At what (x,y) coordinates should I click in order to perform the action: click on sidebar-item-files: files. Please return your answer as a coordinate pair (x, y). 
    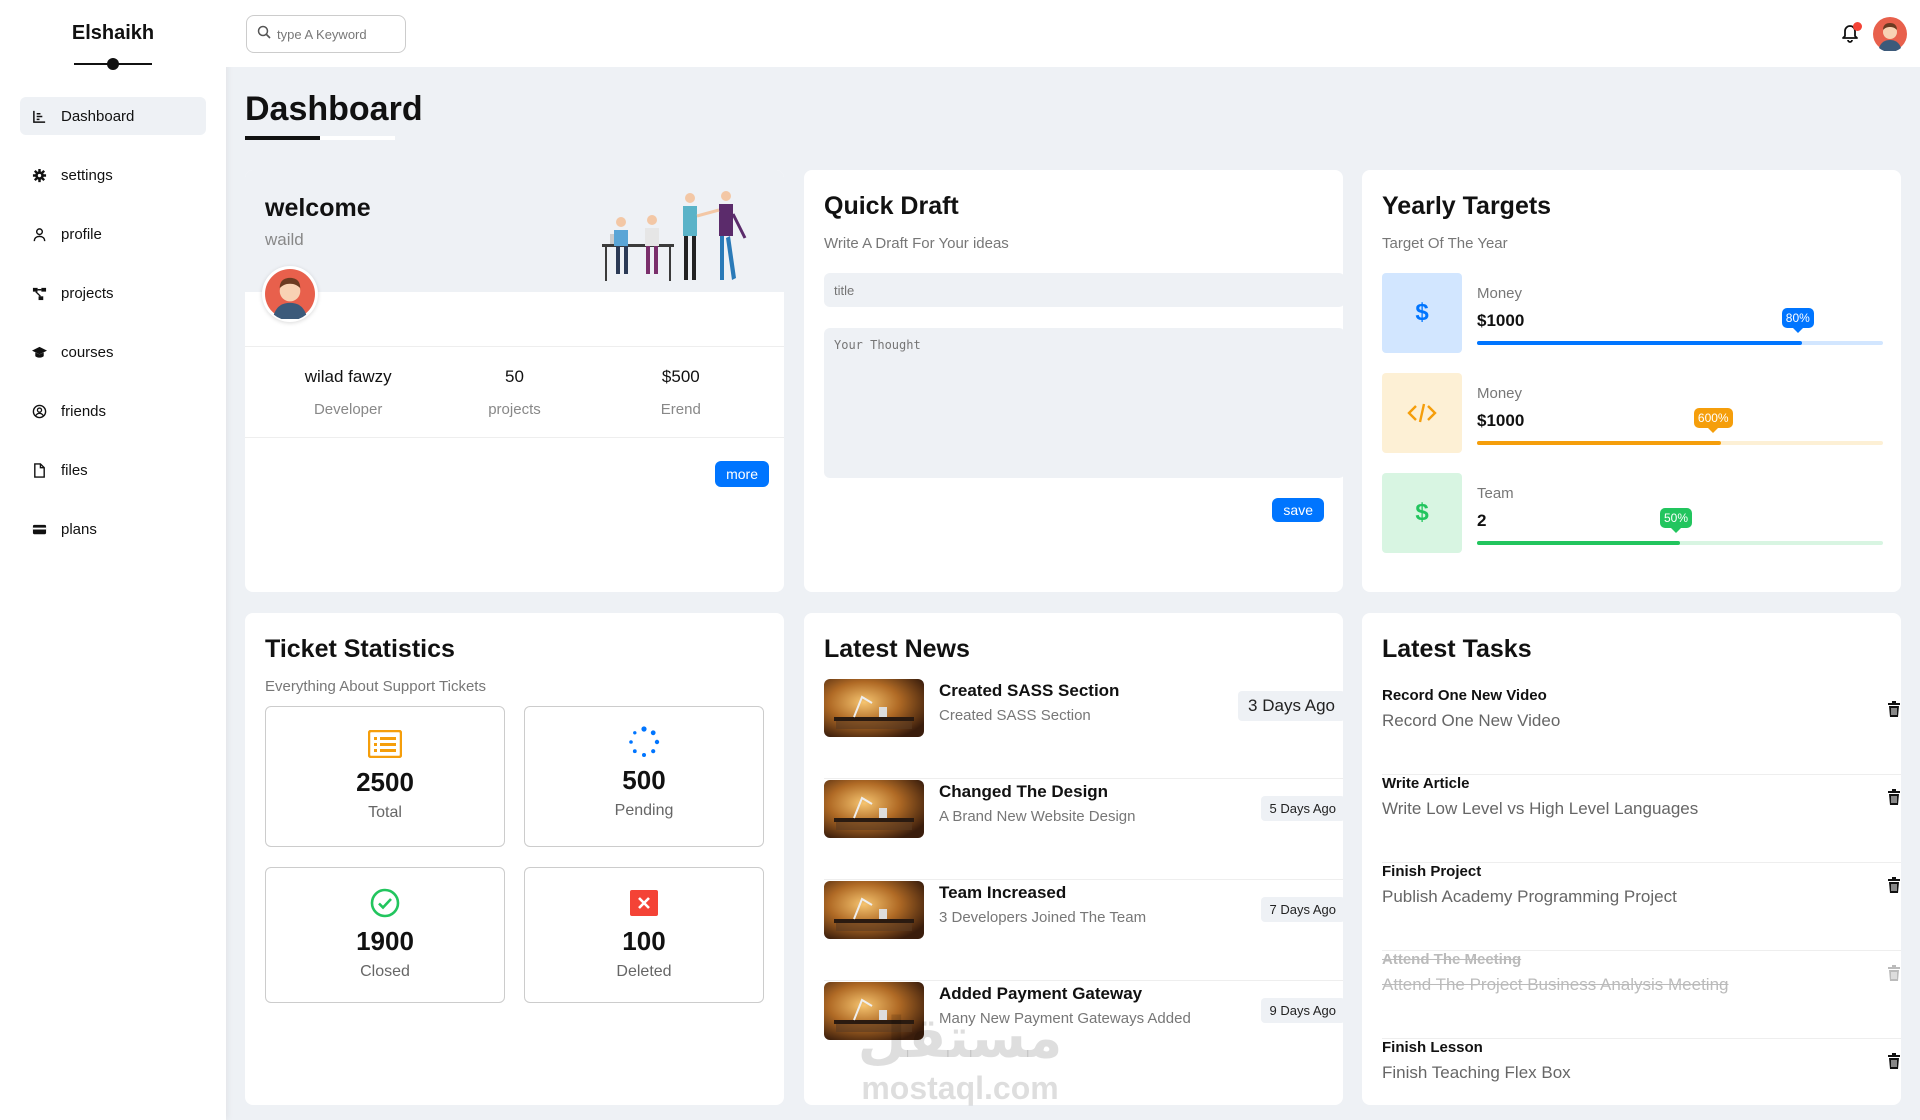
    Looking at the image, I should click on (113, 470).